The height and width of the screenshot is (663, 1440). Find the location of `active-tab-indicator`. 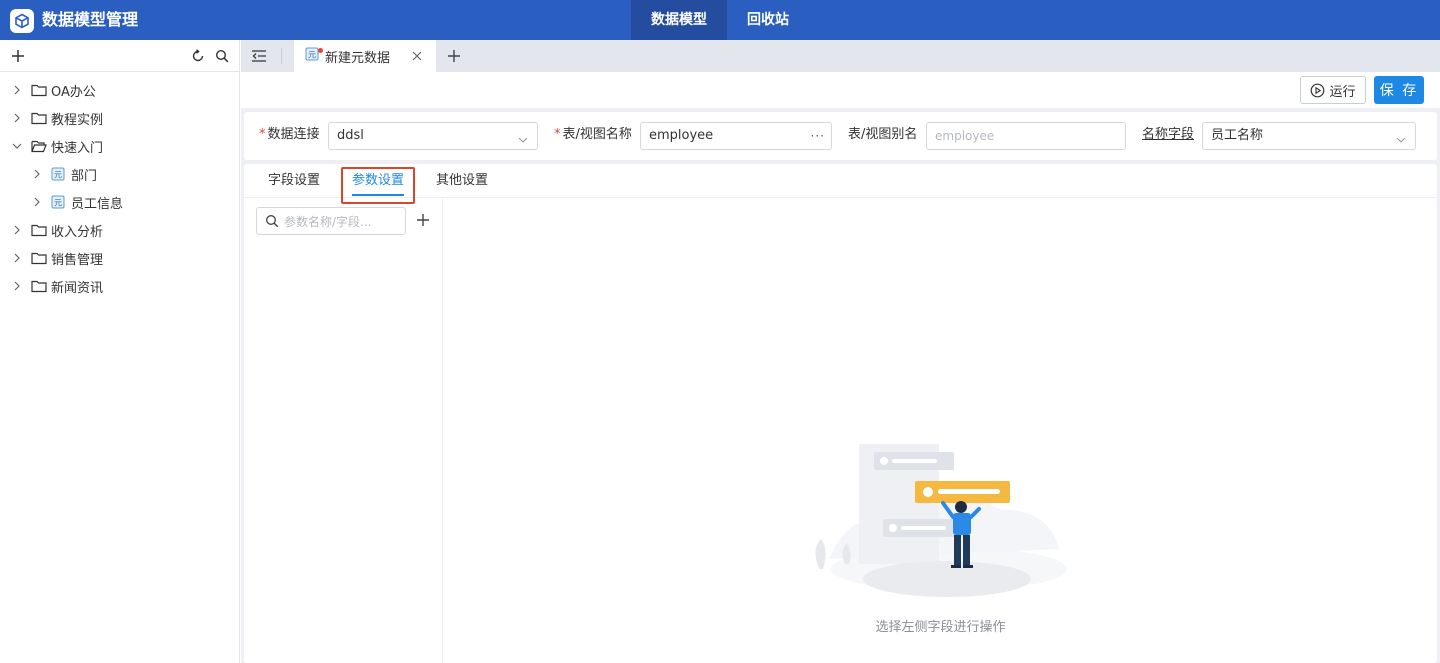

active-tab-indicator is located at coordinates (378, 195).